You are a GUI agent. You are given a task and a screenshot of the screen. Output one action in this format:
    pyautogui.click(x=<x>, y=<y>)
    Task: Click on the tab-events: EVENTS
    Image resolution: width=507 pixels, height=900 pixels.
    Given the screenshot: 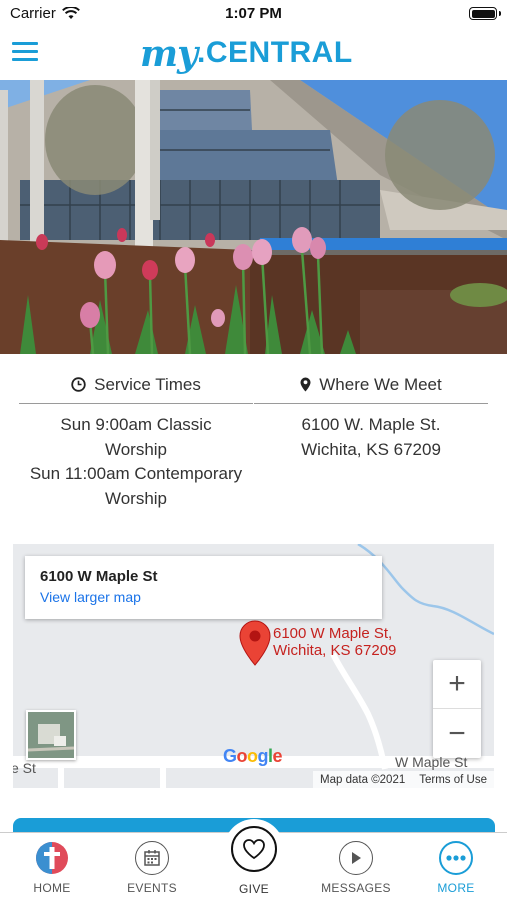 What is the action you would take?
    pyautogui.click(x=152, y=870)
    